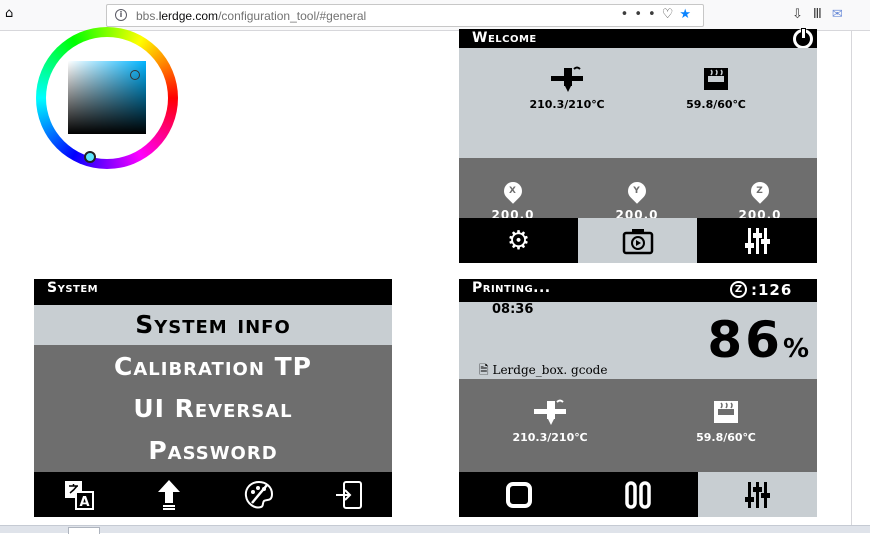 This screenshot has height=534, width=870. I want to click on stop-icon, so click(518, 494).